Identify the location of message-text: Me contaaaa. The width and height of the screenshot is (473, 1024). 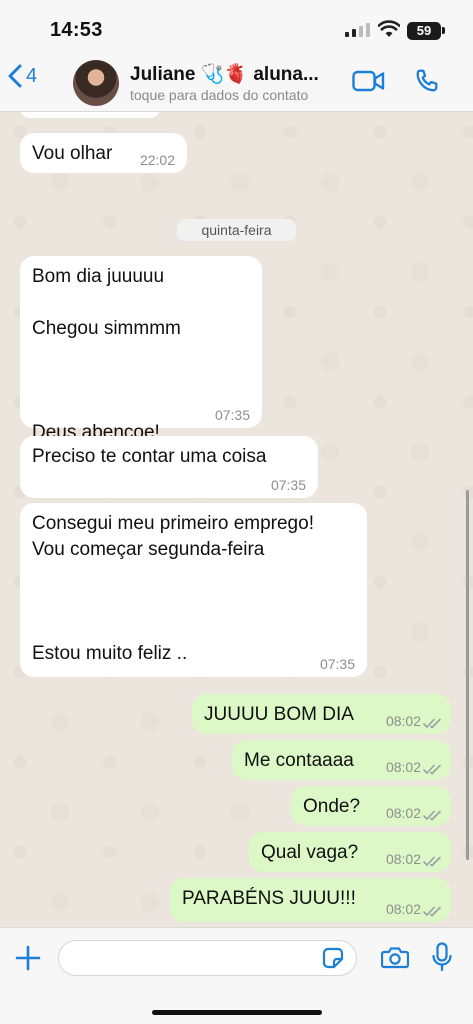
(299, 760).